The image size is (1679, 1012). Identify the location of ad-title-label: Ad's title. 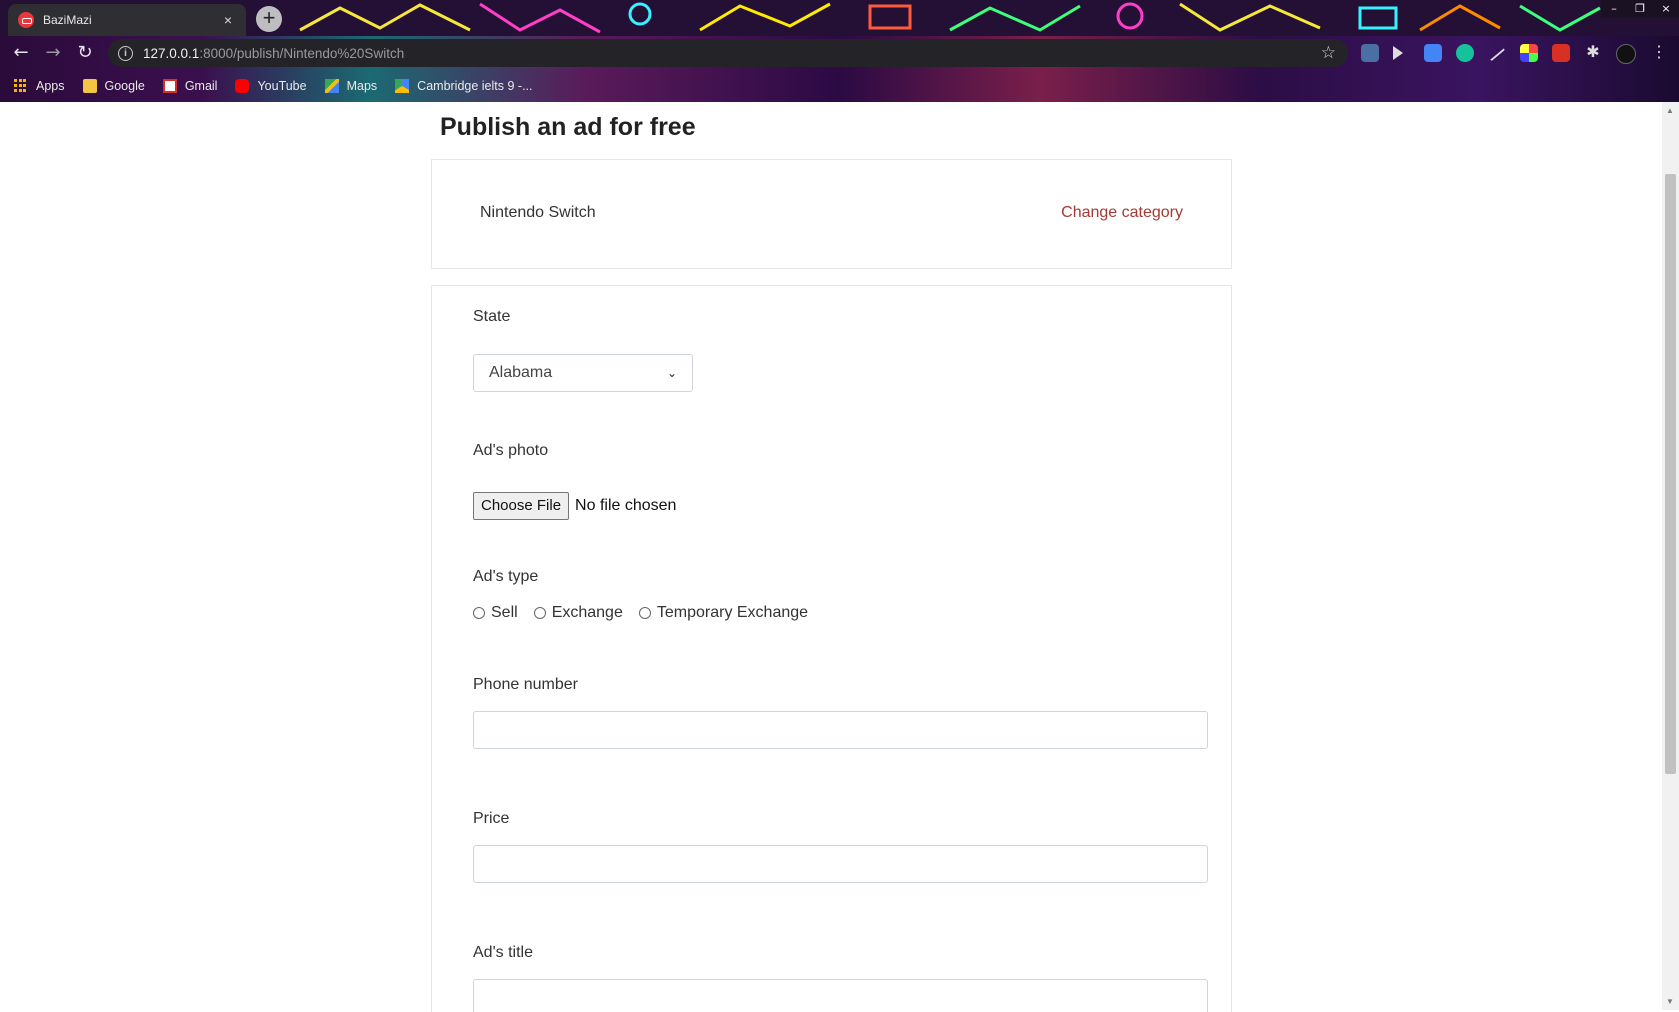
(503, 952).